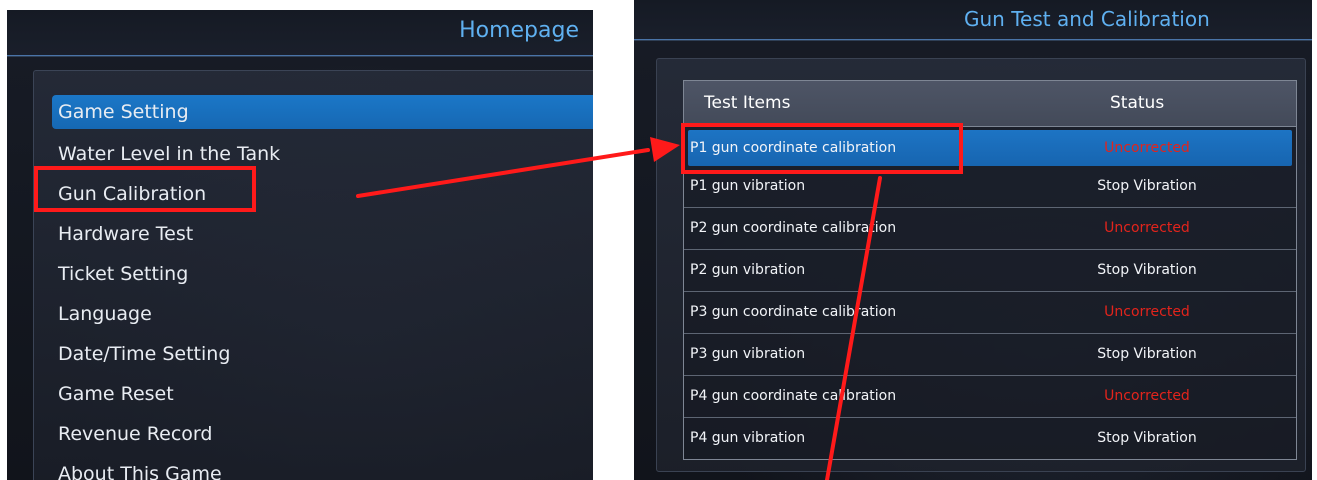  What do you see at coordinates (322, 434) in the screenshot?
I see `menu-item-revenue-record: Revenue Record` at bounding box center [322, 434].